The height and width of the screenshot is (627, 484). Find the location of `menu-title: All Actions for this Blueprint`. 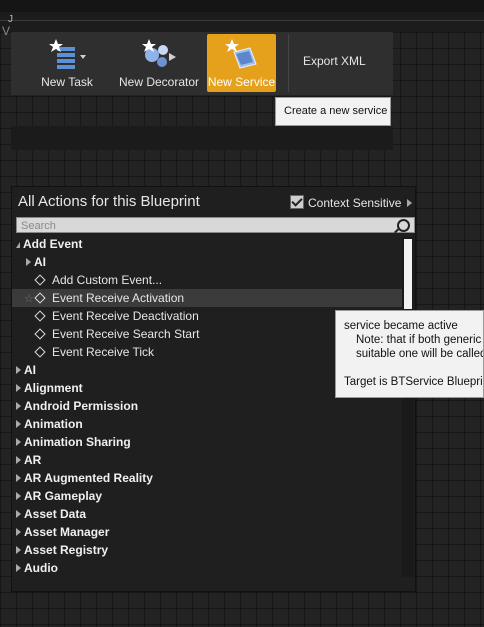

menu-title: All Actions for this Blueprint is located at coordinates (109, 201).